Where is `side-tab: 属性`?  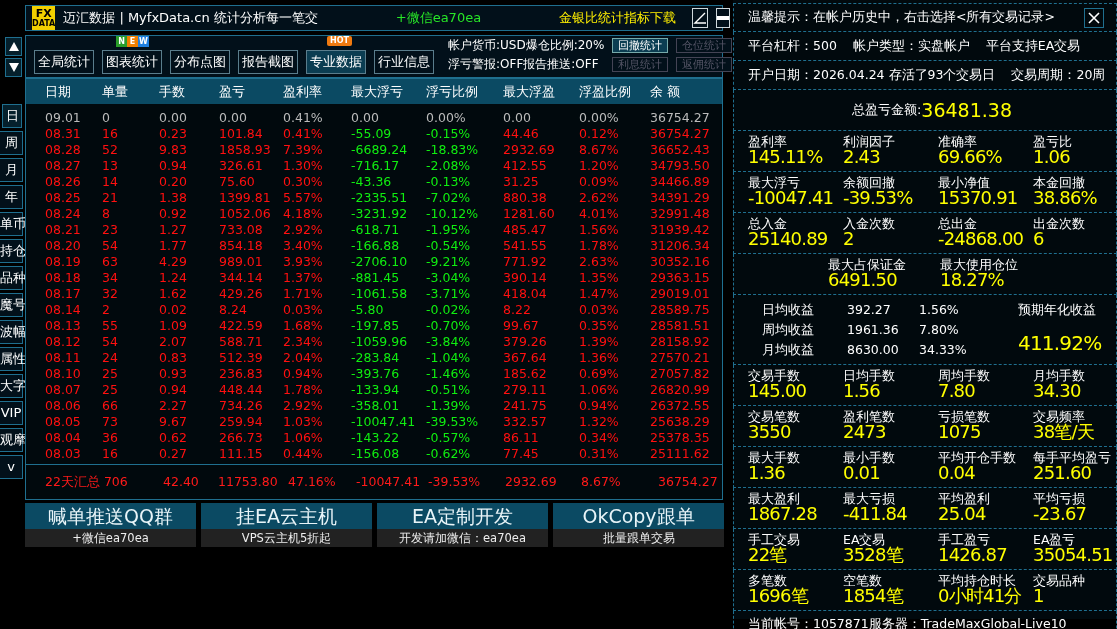 side-tab: 属性 is located at coordinates (11, 359).